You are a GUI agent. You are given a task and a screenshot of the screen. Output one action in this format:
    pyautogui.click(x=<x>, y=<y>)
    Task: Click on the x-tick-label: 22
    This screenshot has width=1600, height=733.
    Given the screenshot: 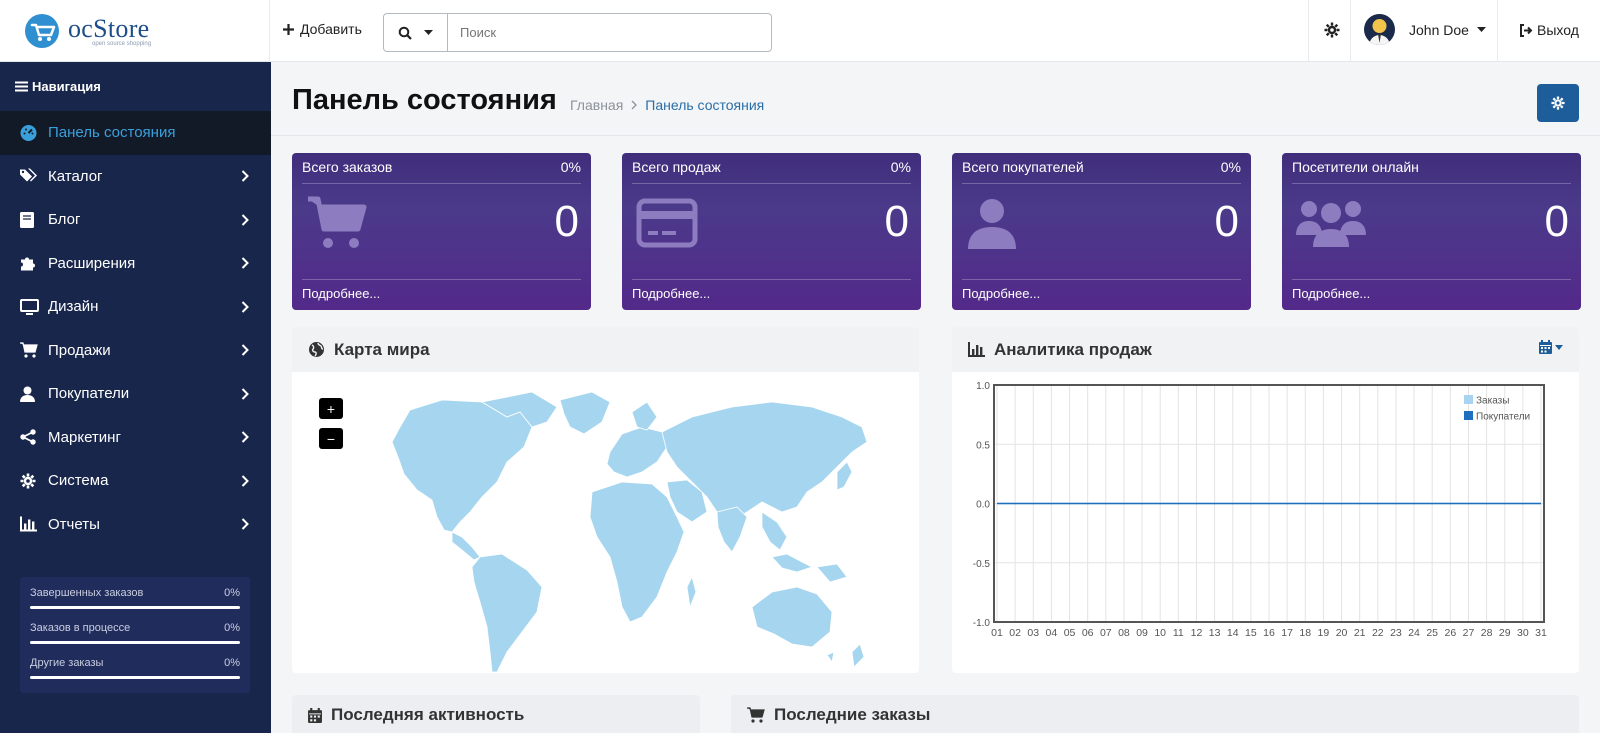 What is the action you would take?
    pyautogui.click(x=1378, y=633)
    